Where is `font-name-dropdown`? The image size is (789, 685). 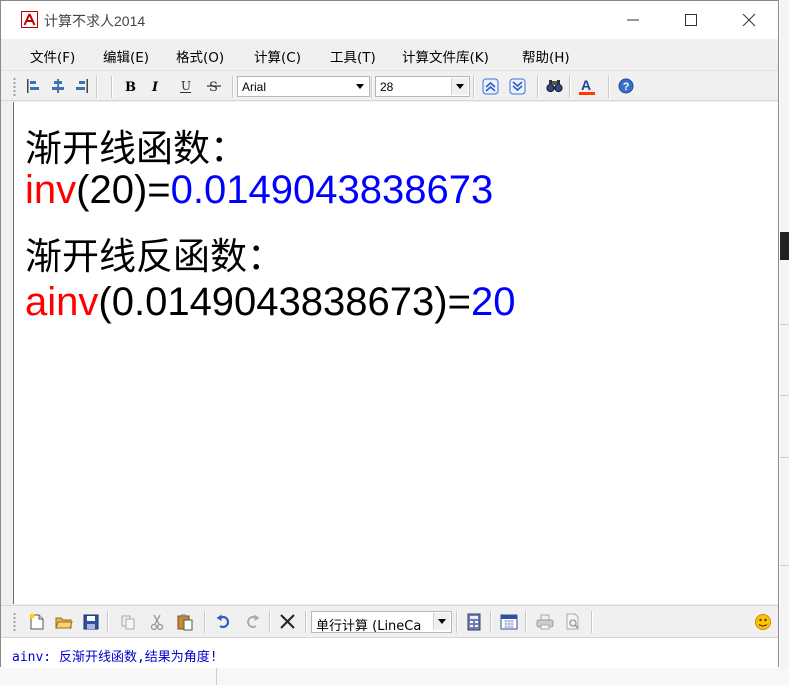 font-name-dropdown is located at coordinates (360, 86).